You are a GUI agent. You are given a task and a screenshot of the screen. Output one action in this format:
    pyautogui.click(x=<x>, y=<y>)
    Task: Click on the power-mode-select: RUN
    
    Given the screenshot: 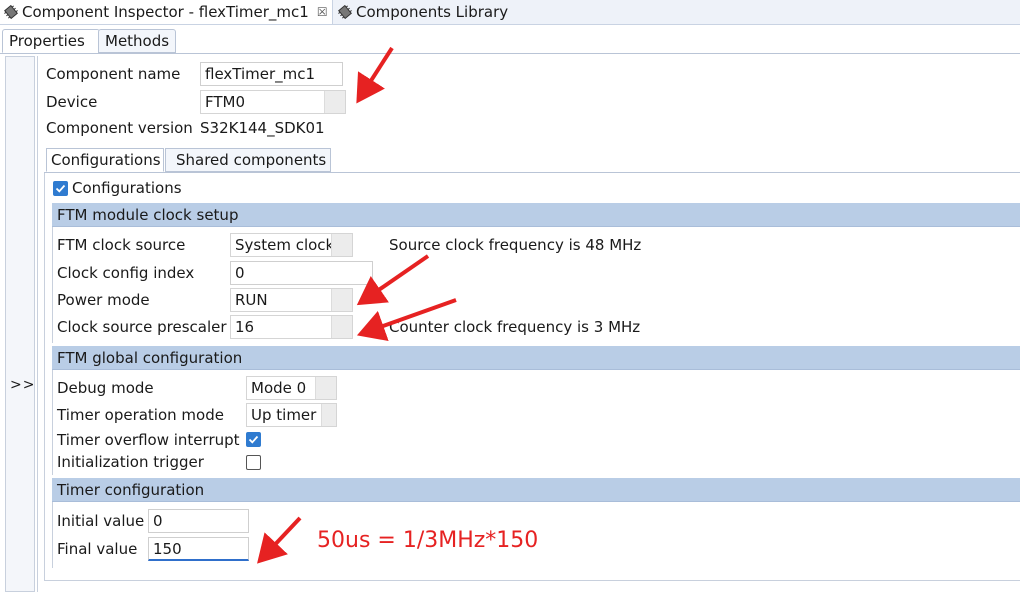 What is the action you would take?
    pyautogui.click(x=291, y=300)
    